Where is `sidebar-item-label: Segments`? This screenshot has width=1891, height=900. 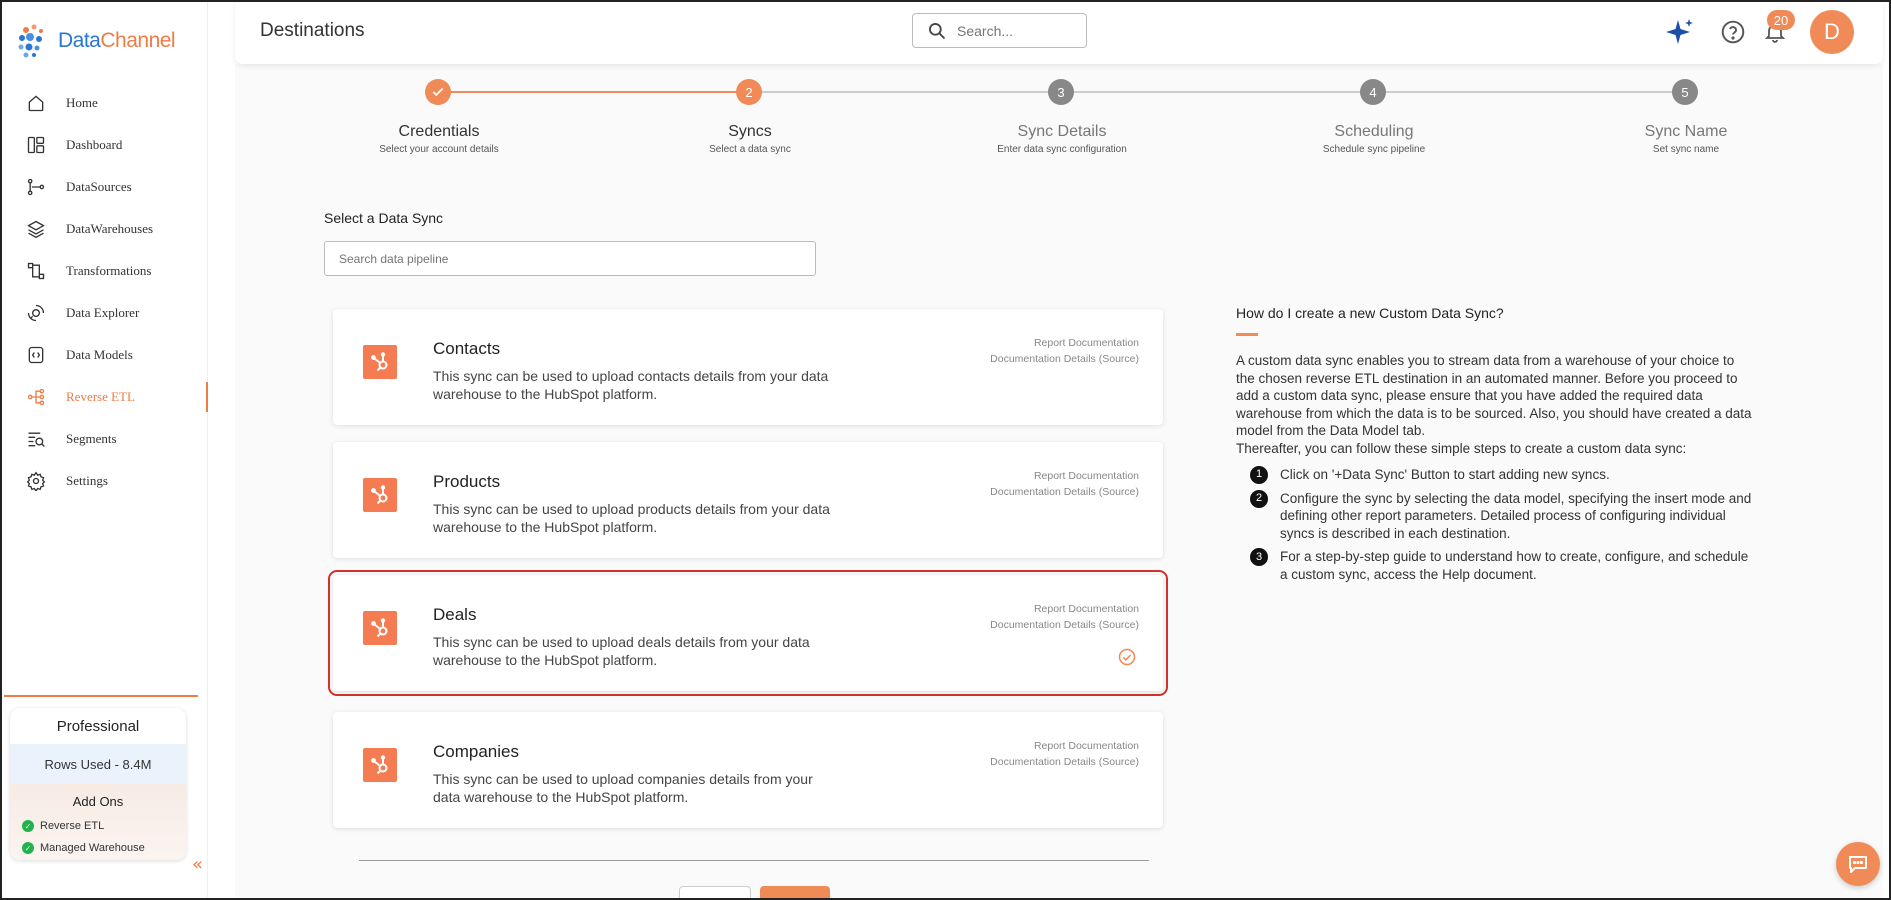
sidebar-item-label: Segments is located at coordinates (91, 438).